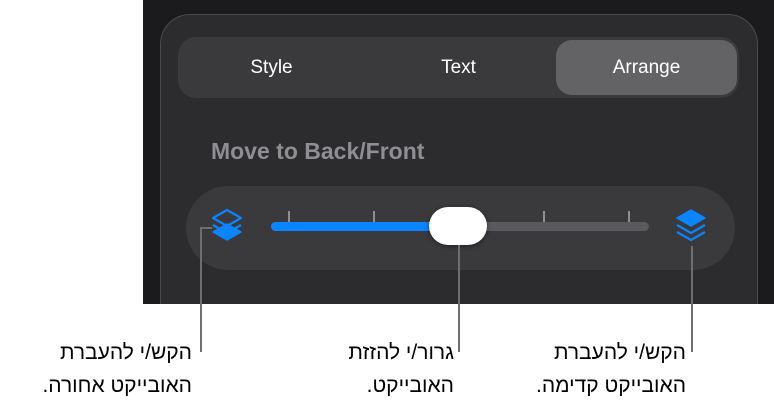 The width and height of the screenshot is (774, 402). What do you see at coordinates (201, 289) in the screenshot?
I see `callout-back-line` at bounding box center [201, 289].